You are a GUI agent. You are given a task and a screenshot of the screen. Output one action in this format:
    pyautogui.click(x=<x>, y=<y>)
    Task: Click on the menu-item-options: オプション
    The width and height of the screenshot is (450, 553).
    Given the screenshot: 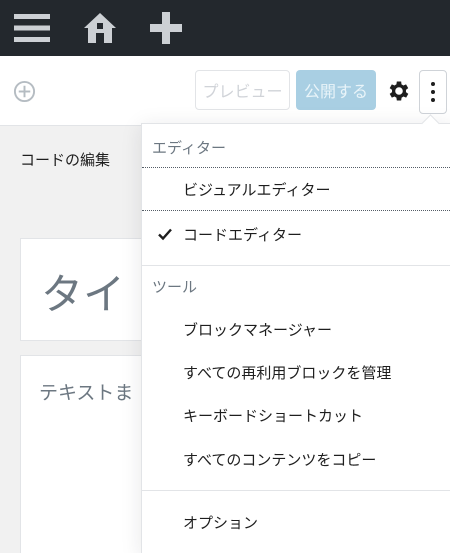 What is the action you would take?
    pyautogui.click(x=296, y=522)
    